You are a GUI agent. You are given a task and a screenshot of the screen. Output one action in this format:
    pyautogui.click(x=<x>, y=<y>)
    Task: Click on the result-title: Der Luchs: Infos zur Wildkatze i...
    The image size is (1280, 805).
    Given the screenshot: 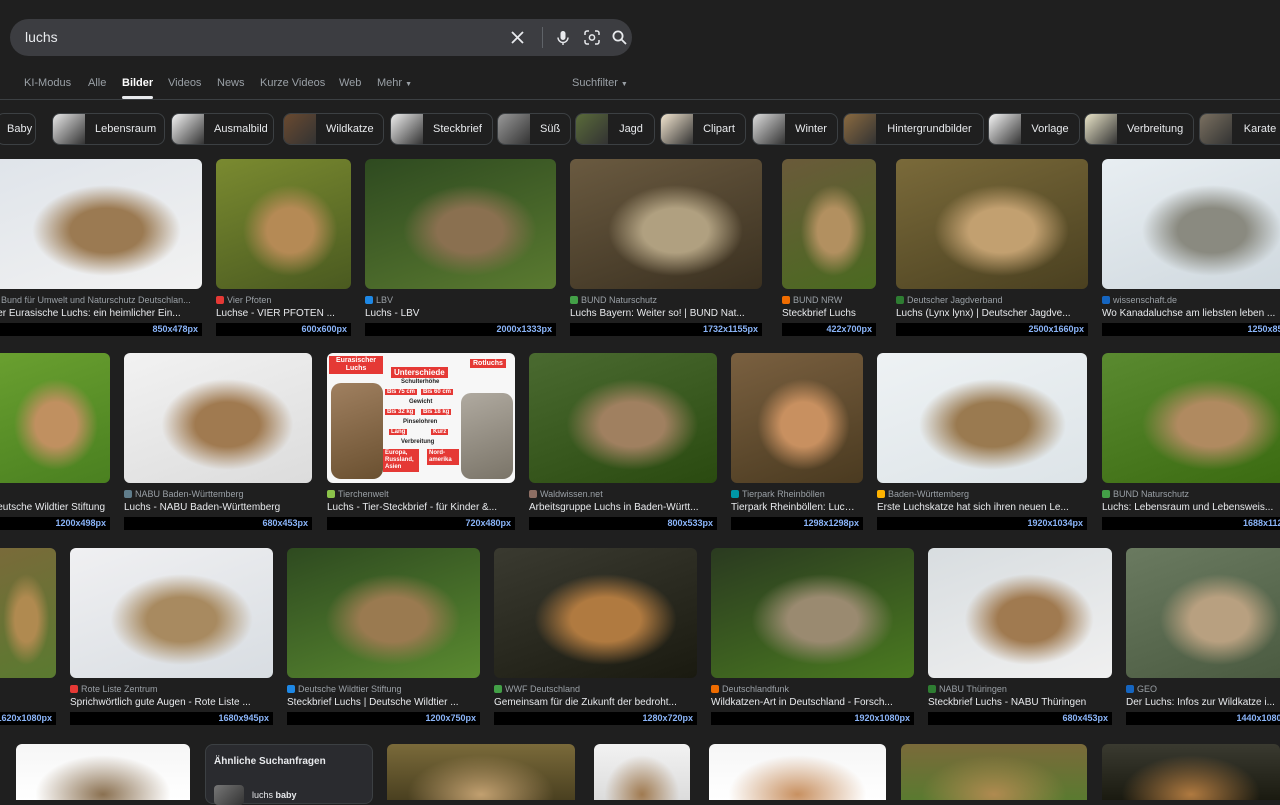 What is the action you would take?
    pyautogui.click(x=1203, y=702)
    